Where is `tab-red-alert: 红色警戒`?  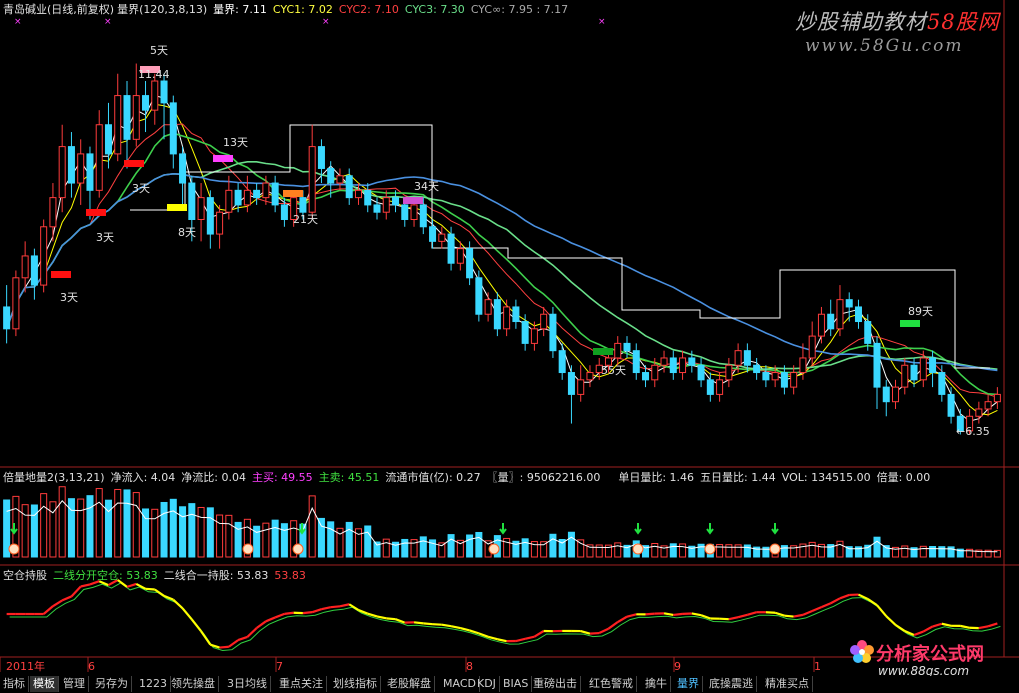
tab-red-alert: 红色警戒 is located at coordinates (611, 684).